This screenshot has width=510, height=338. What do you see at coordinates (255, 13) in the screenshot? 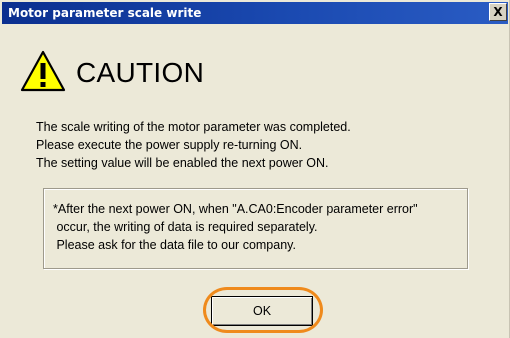
I see `title-bar: Motor parameter scale write X` at bounding box center [255, 13].